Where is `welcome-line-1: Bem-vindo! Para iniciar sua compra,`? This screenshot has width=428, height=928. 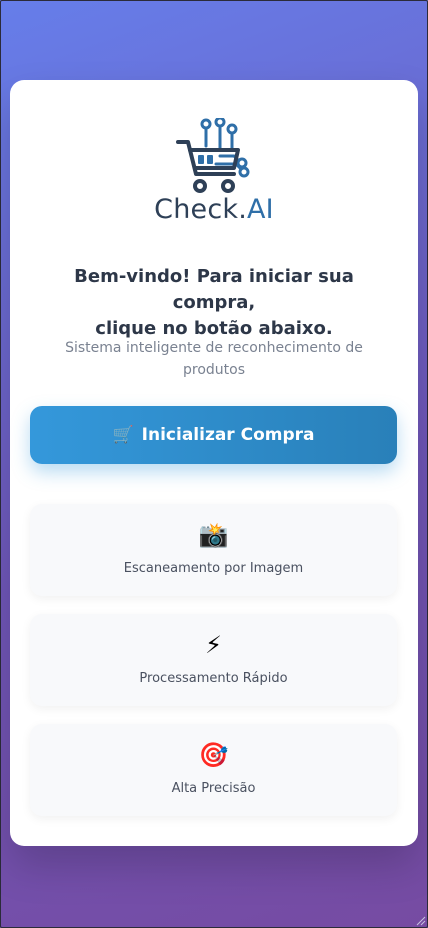 welcome-line-1: Bem-vindo! Para iniciar sua compra, is located at coordinates (214, 289).